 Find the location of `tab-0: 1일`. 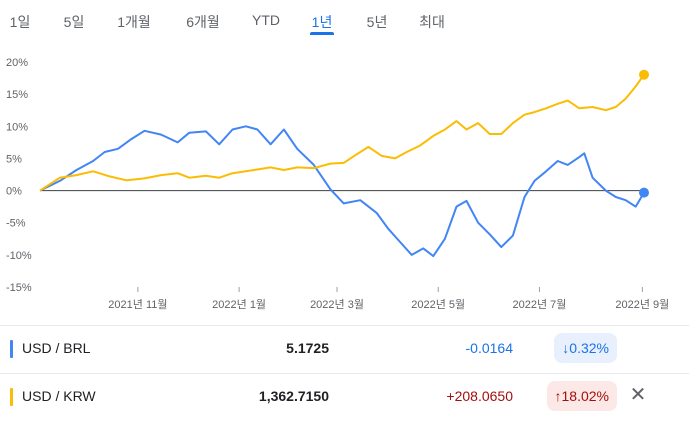

tab-0: 1일 is located at coordinates (20, 22).